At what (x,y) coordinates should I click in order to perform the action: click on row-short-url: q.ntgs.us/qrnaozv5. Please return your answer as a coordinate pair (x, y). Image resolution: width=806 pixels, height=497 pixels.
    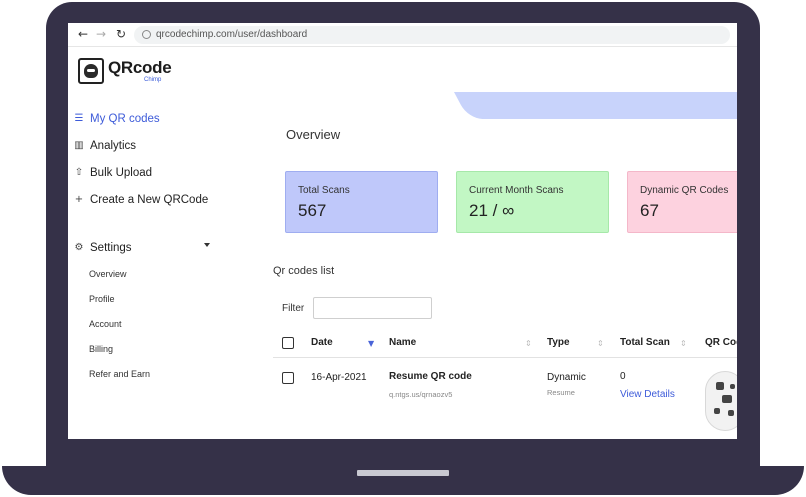
    Looking at the image, I should click on (420, 394).